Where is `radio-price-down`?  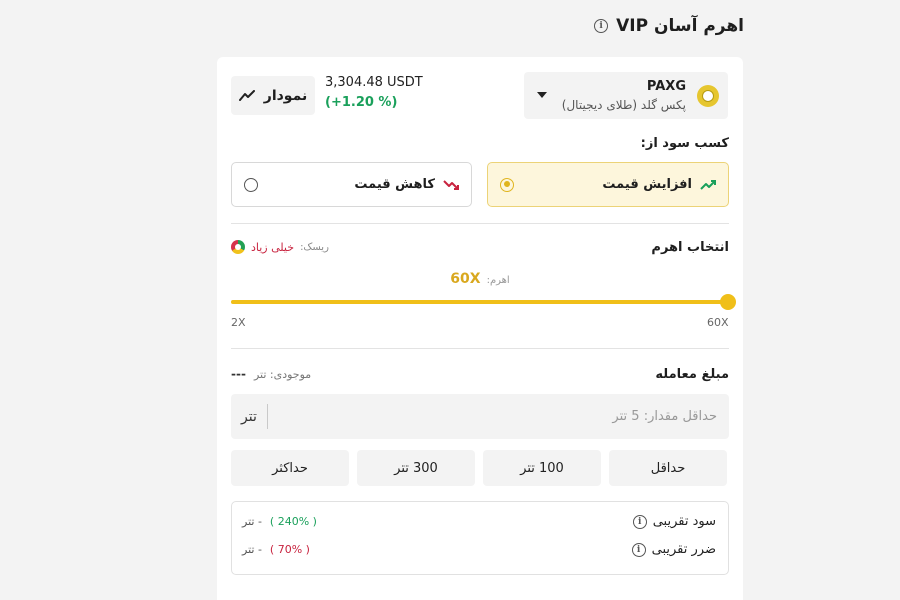 radio-price-down is located at coordinates (251, 184).